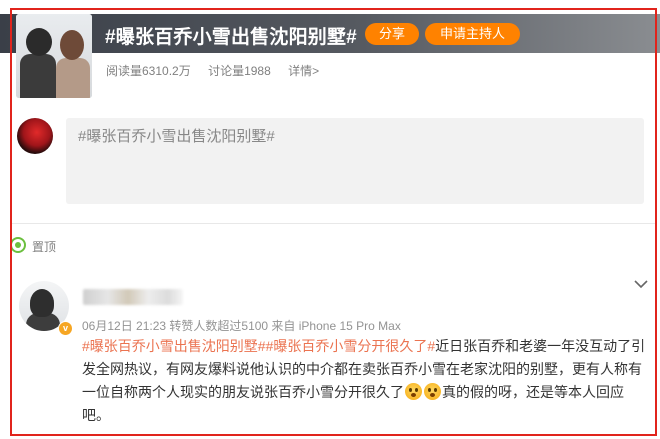 The image size is (660, 439). Describe the element at coordinates (231, 37) in the screenshot. I see `topic-title: #曝张百乔小雪出售沈阳别墅#` at that location.